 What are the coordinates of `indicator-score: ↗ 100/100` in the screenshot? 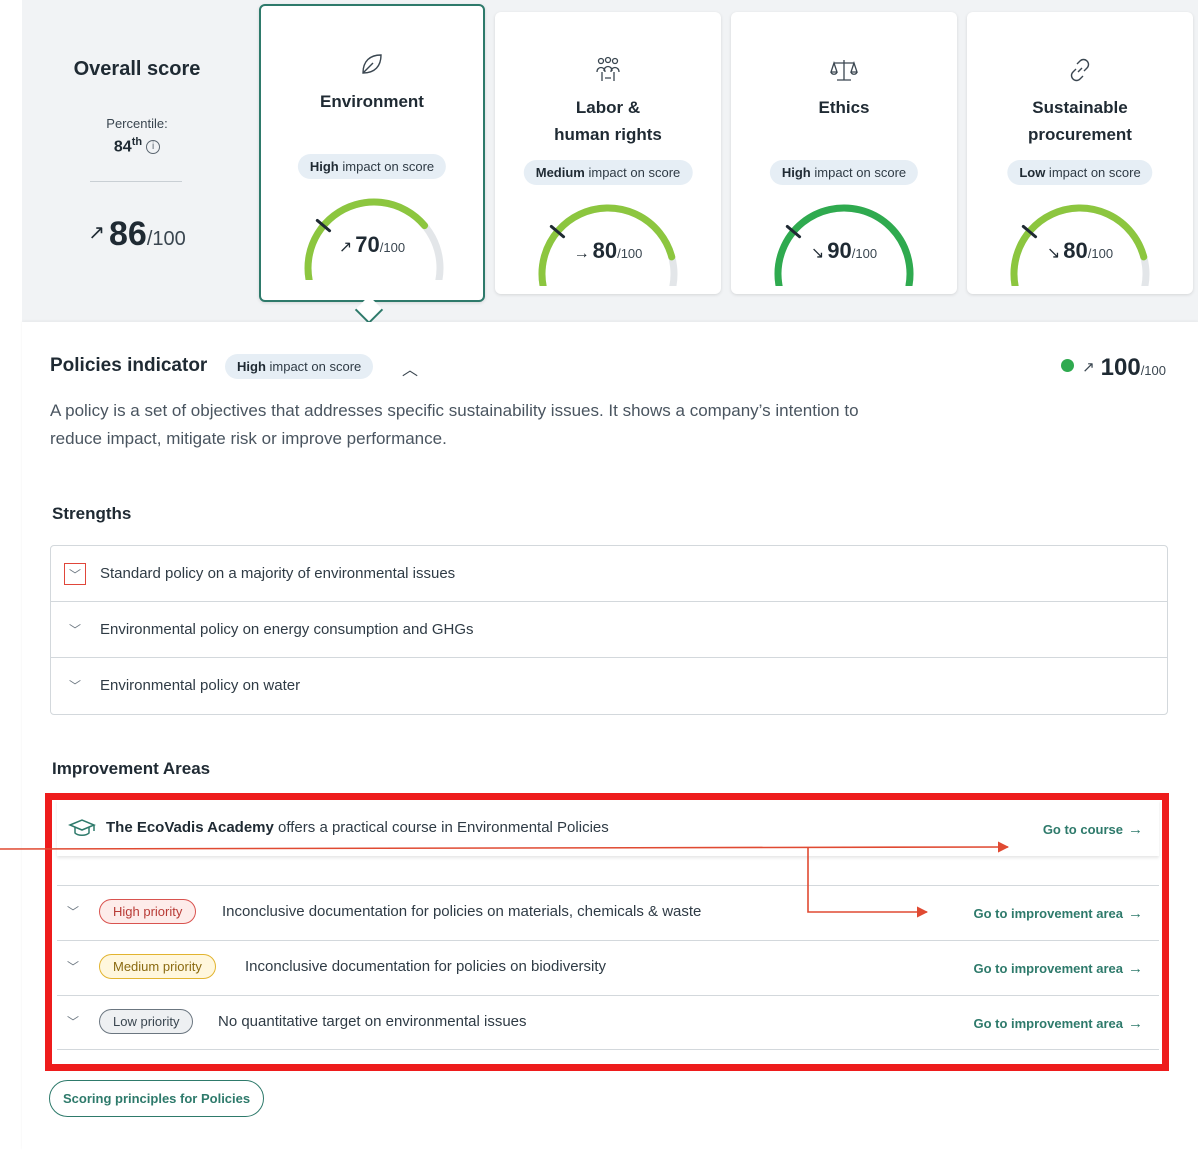 It's located at (1113, 368).